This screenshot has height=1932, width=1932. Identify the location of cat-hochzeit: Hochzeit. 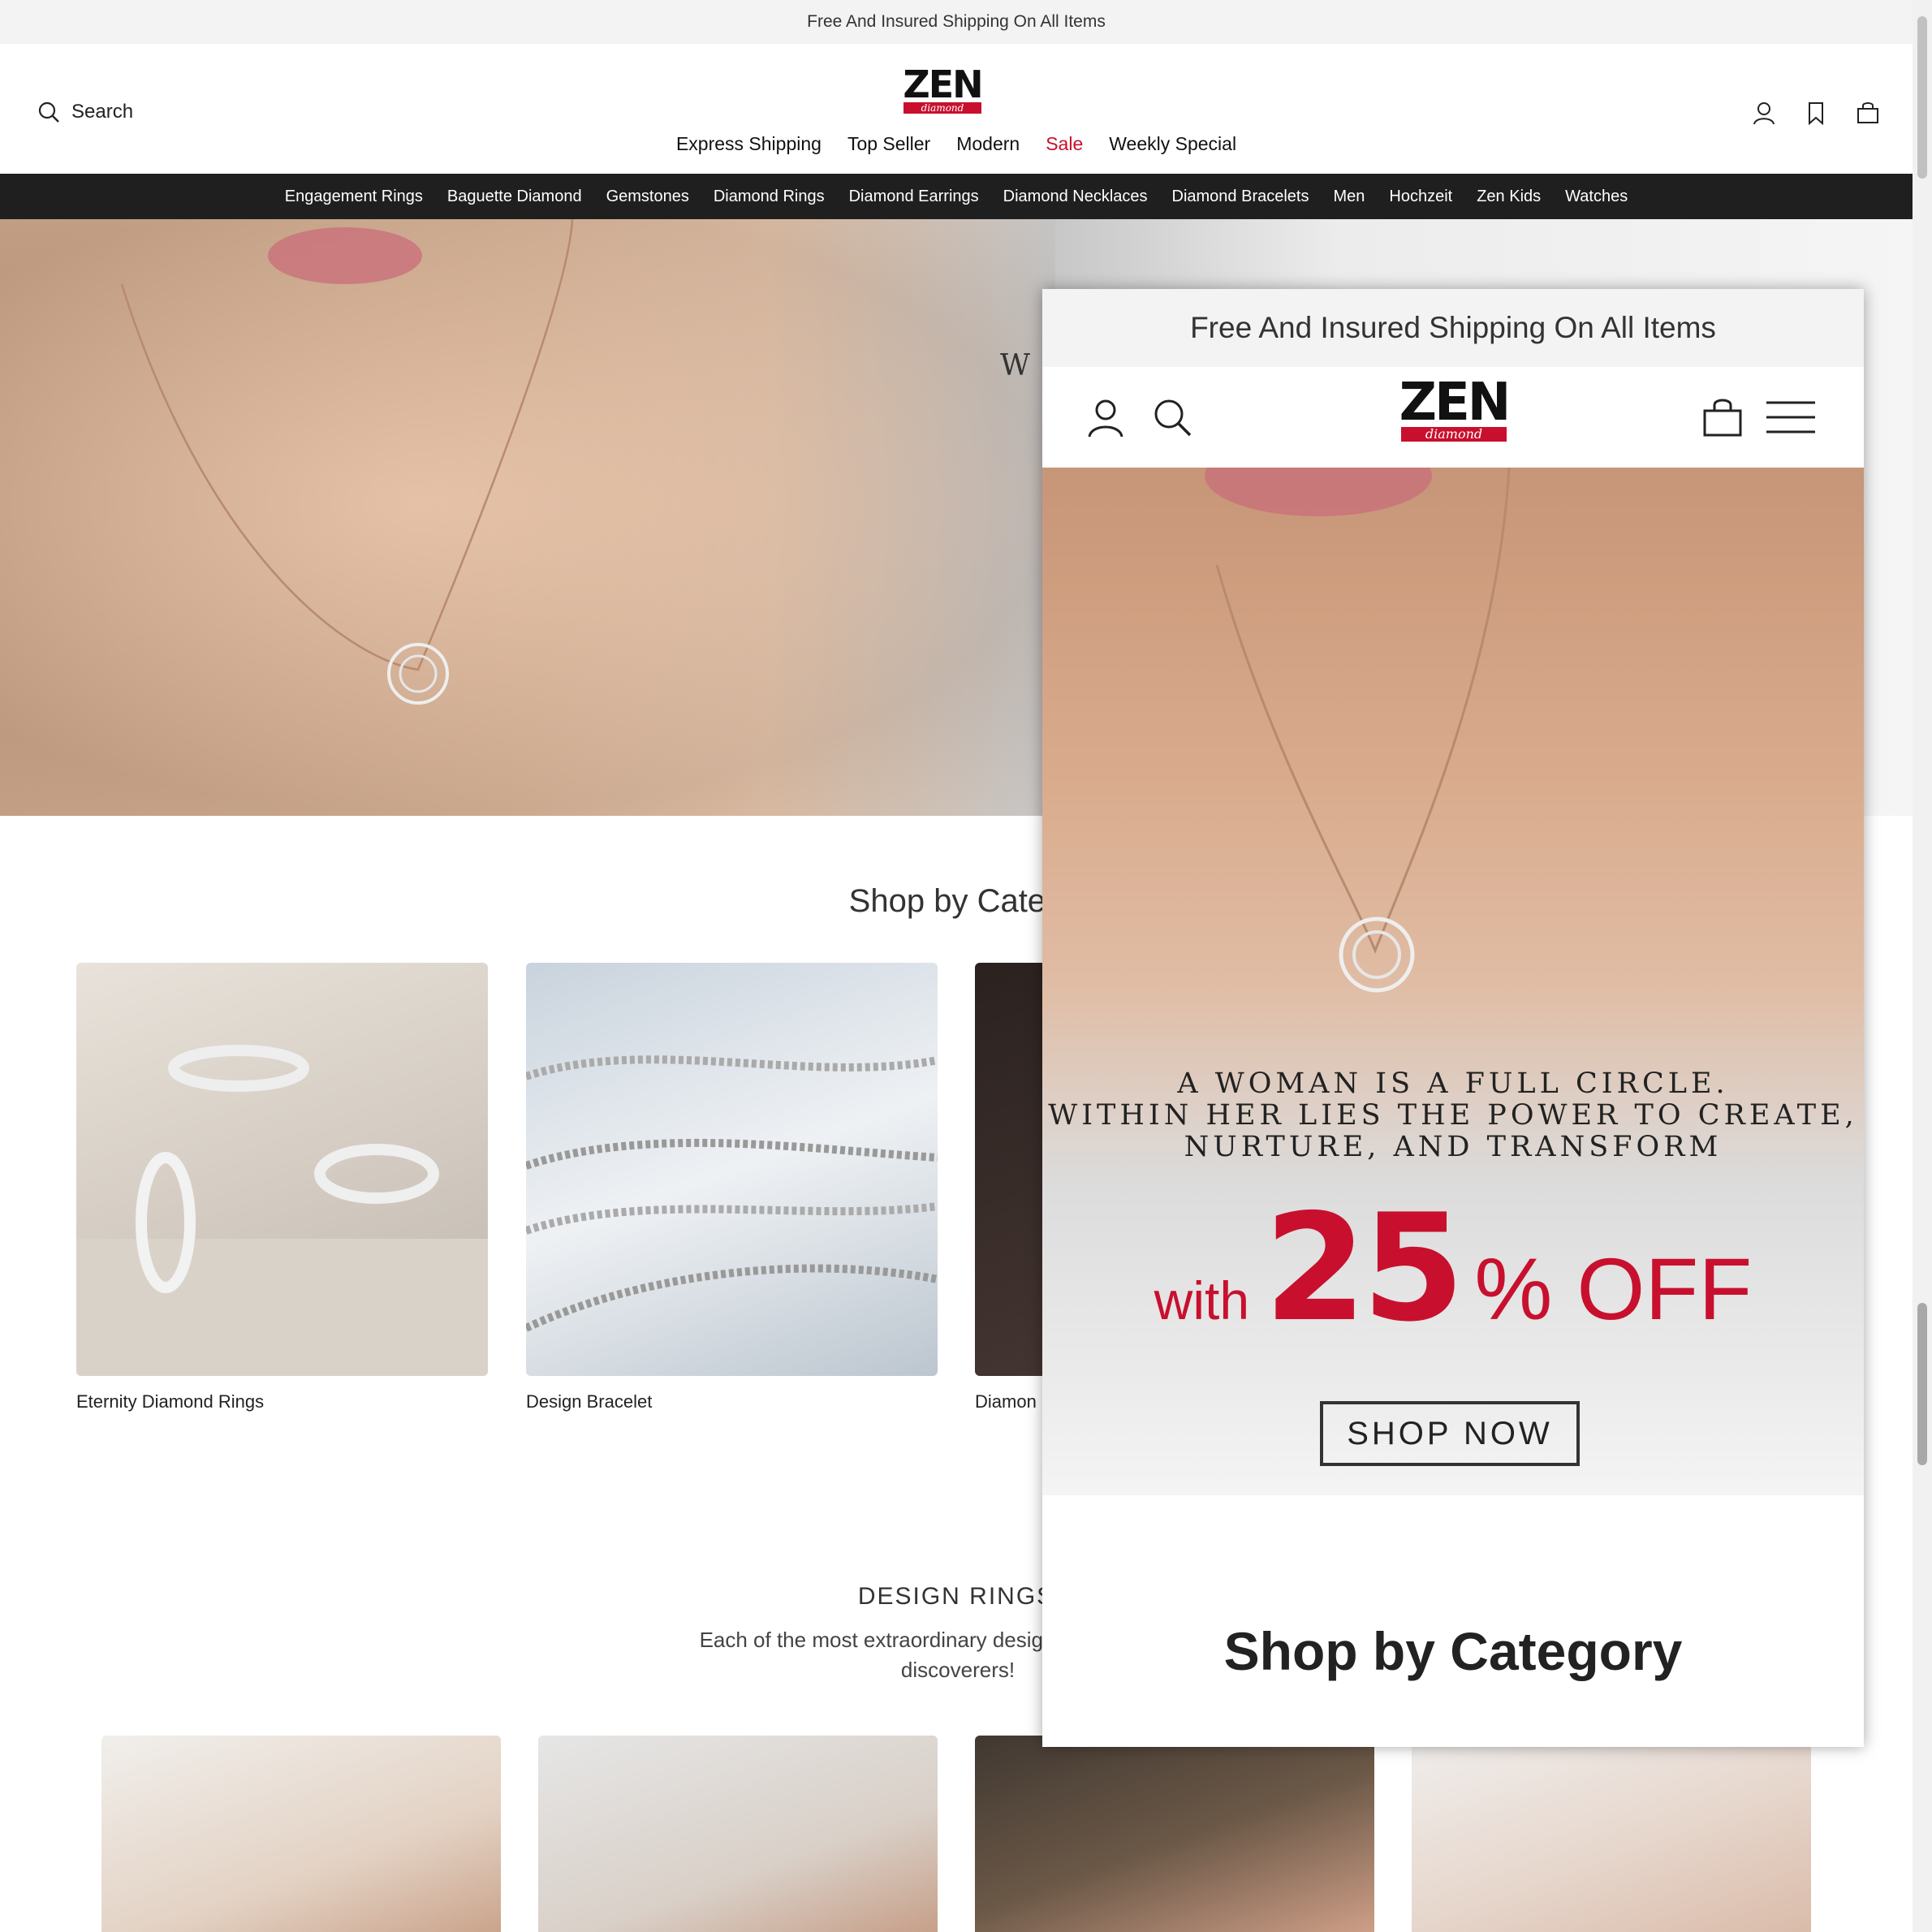
(1420, 197).